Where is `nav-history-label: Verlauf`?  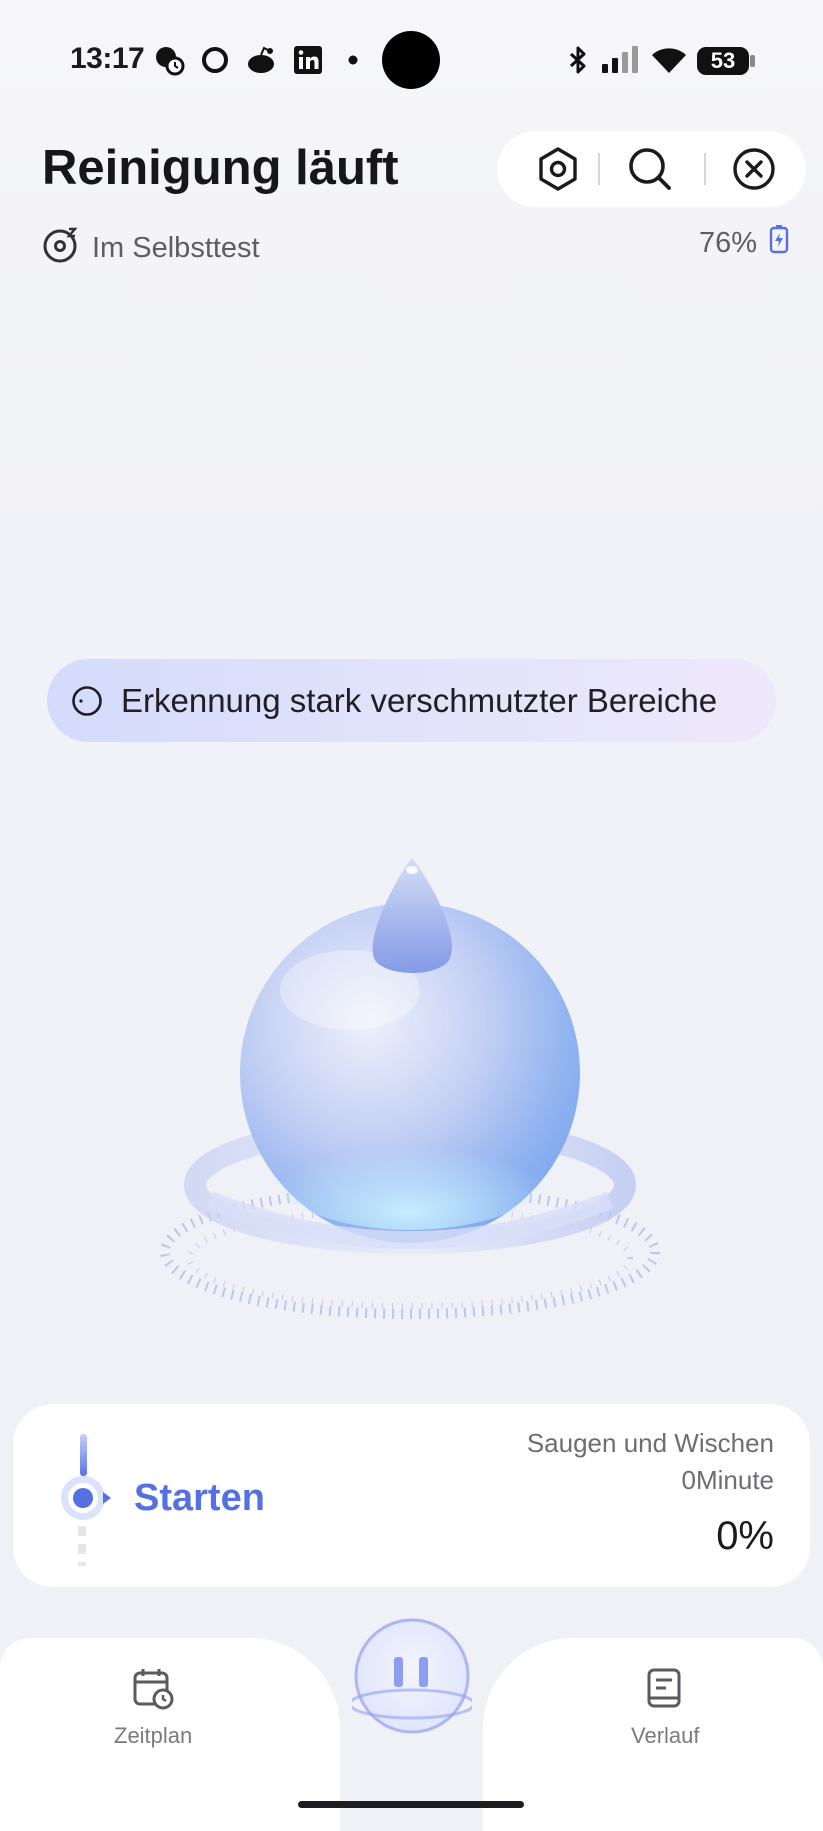 nav-history-label: Verlauf is located at coordinates (665, 1735).